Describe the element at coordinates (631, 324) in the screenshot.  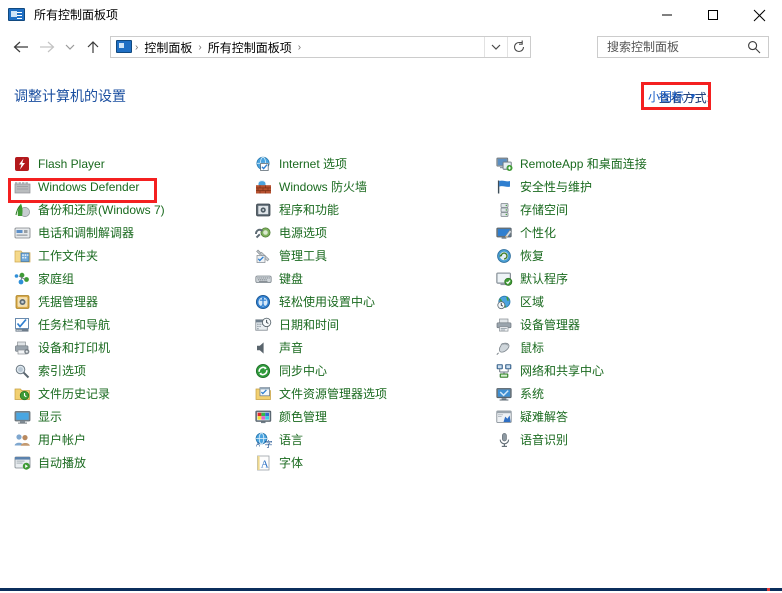
I see `control-panel-item: 设备管理器` at that location.